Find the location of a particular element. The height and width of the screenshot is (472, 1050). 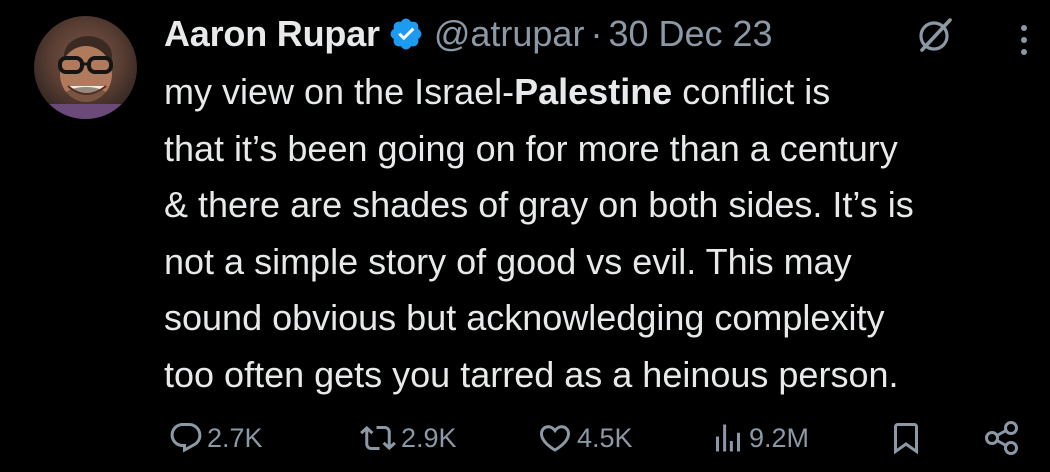

tweet-date: 30 Dec 23 is located at coordinates (690, 34).